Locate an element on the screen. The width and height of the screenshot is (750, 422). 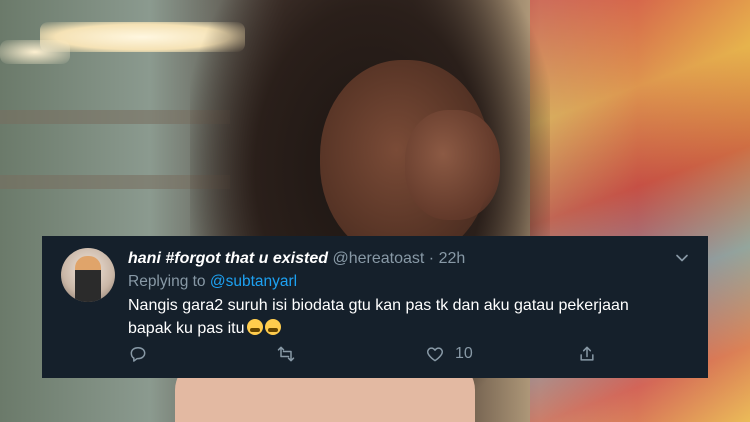
share-icon is located at coordinates (587, 353).